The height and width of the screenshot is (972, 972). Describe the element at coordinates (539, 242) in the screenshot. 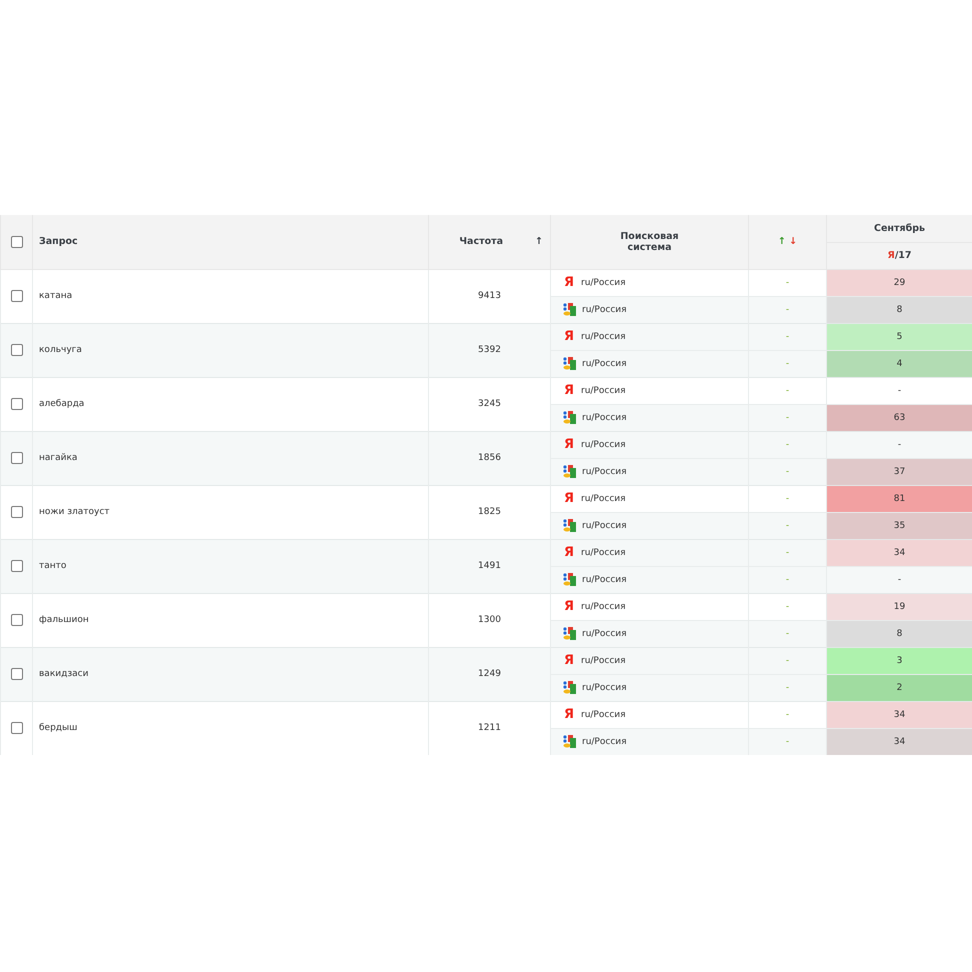

I see `sort-arrow: ↑` at that location.